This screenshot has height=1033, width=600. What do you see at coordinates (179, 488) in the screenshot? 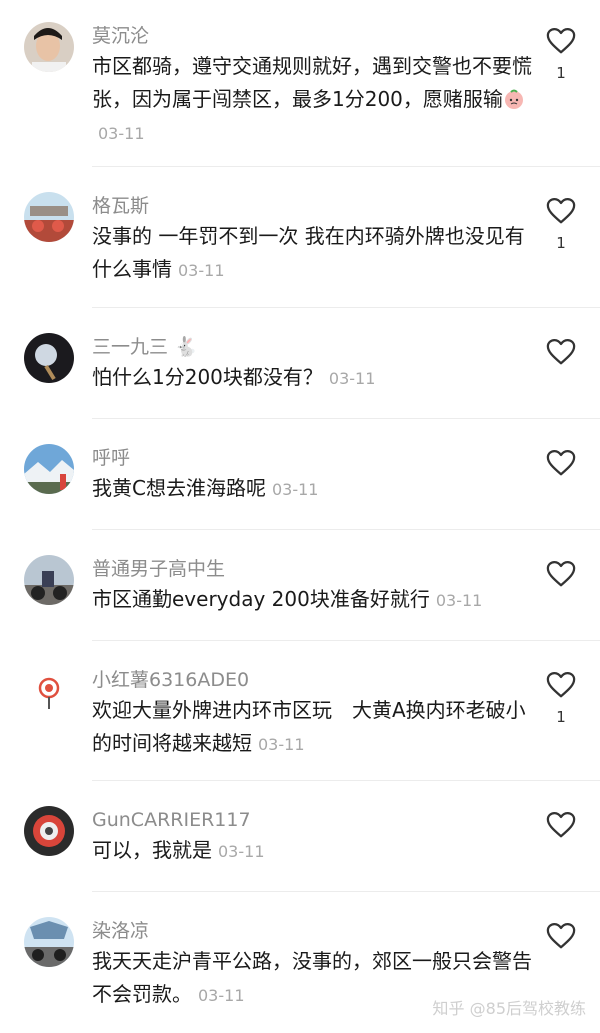
I see `comment-body: 我黄C想去淮海路呢` at bounding box center [179, 488].